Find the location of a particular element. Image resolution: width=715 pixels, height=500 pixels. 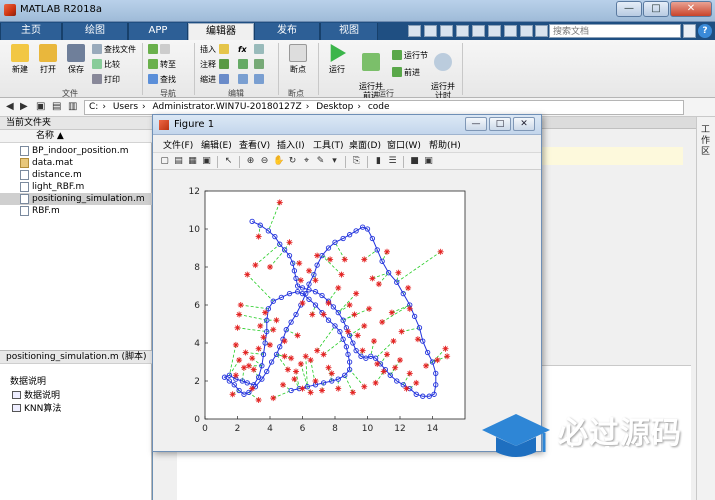

file-item: RBF.m is located at coordinates (76, 211).